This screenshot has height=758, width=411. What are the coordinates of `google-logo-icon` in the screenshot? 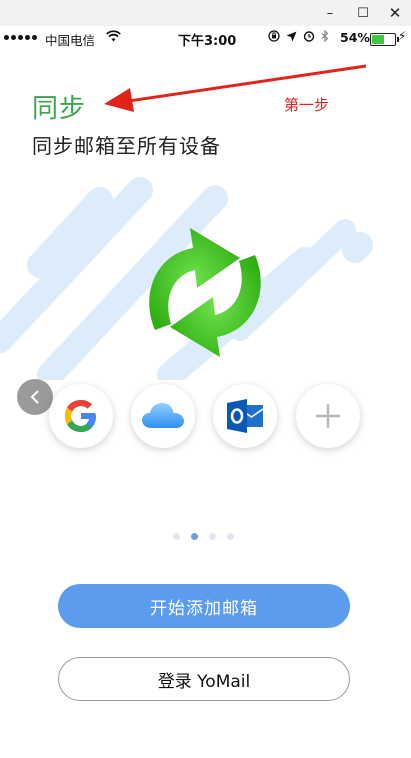 It's located at (80, 416).